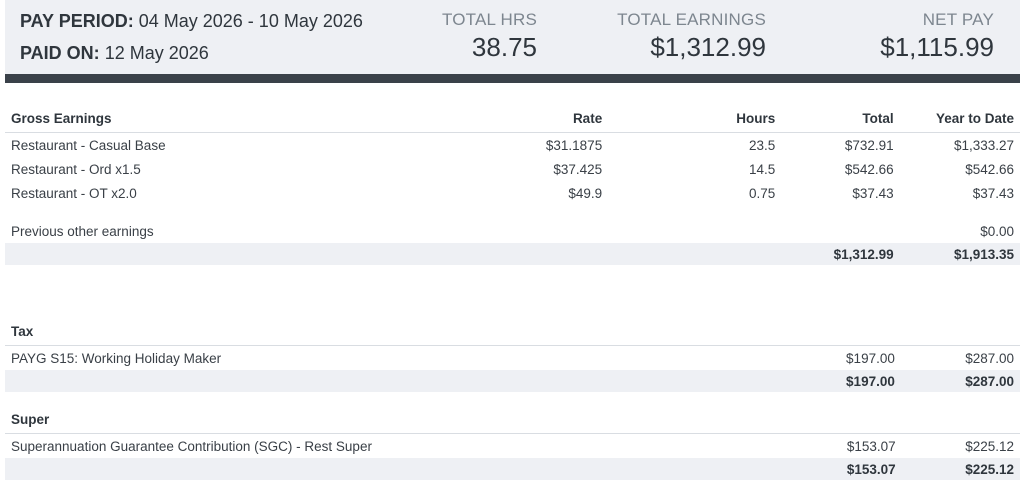 The height and width of the screenshot is (491, 1024). What do you see at coordinates (993, 193) in the screenshot?
I see `earning-ytd: $37.43` at bounding box center [993, 193].